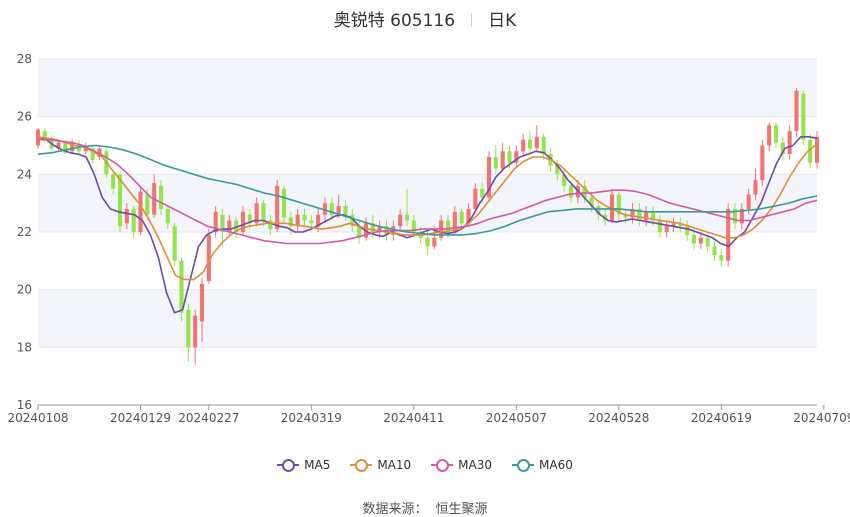 The height and width of the screenshot is (517, 850). I want to click on y-tick-label: 18, so click(24, 347).